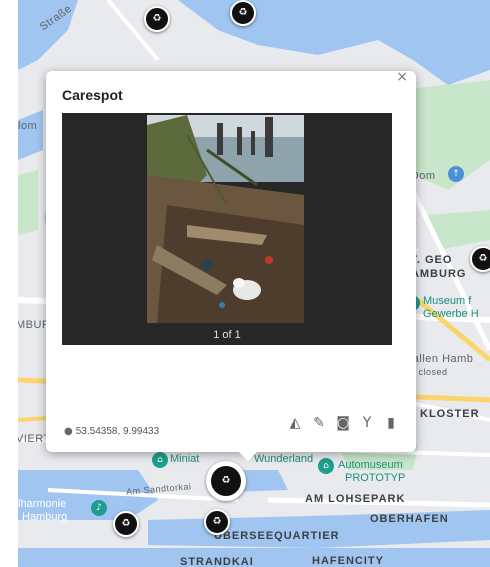  Describe the element at coordinates (68, 431) in the screenshot. I see `location-pin-icon: ●` at that location.